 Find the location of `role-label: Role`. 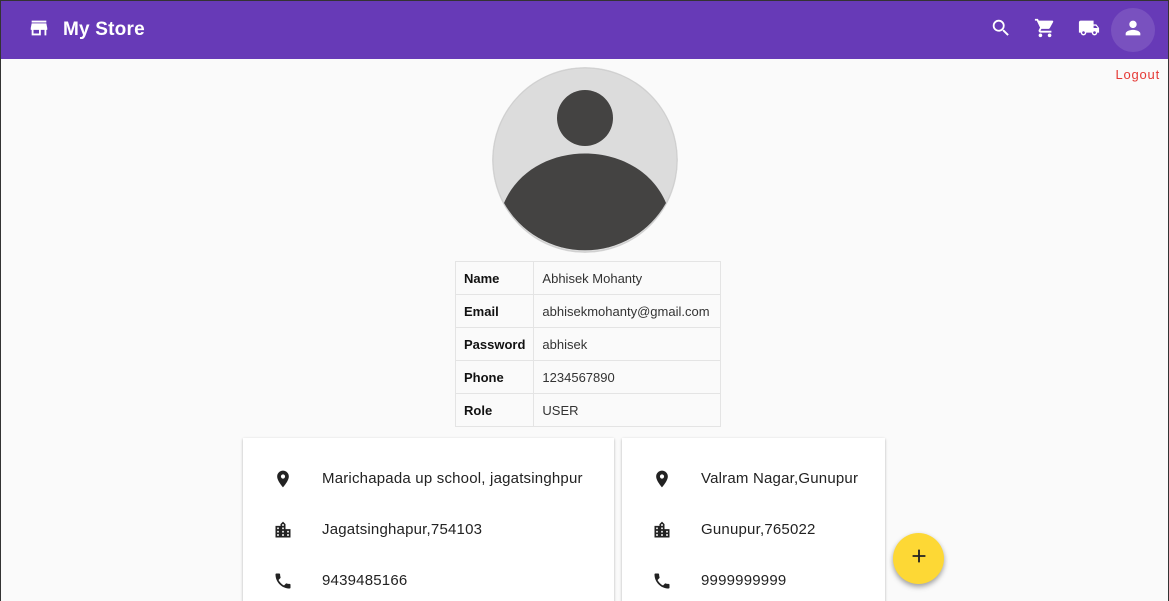

role-label: Role is located at coordinates (494, 410).